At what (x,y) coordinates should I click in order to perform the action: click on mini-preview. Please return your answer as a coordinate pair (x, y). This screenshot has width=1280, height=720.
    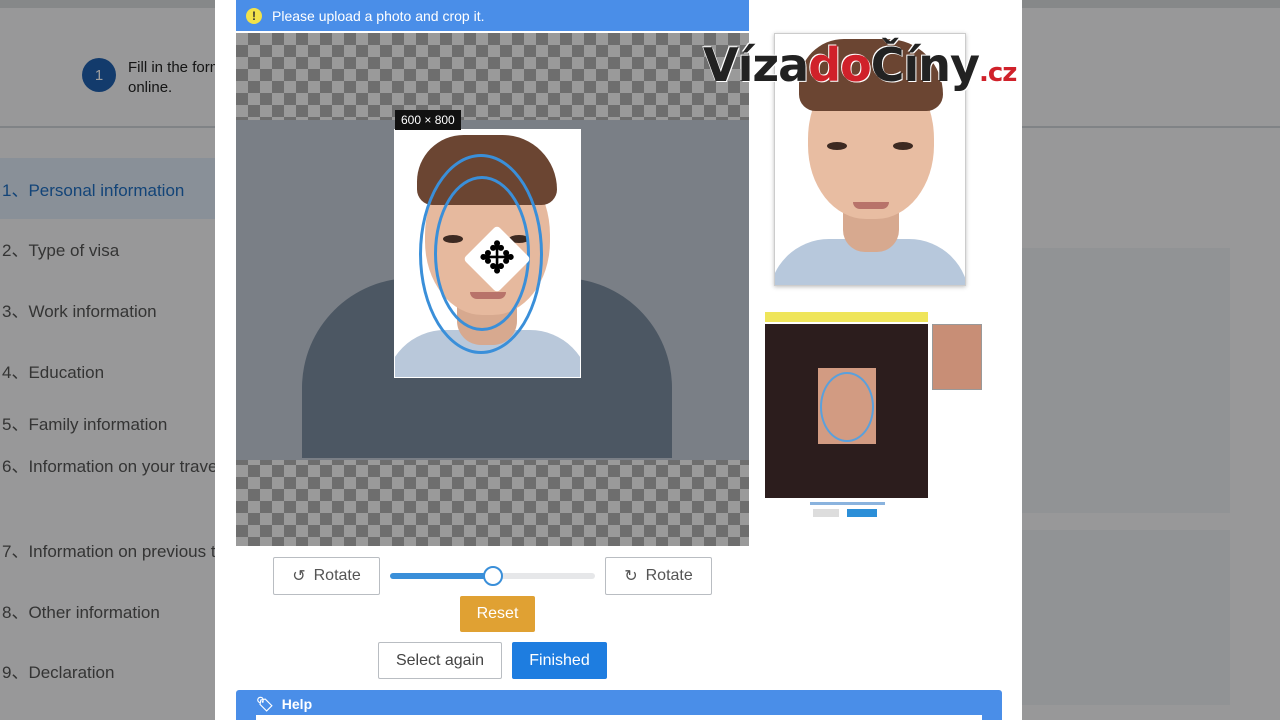
    Looking at the image, I should click on (957, 357).